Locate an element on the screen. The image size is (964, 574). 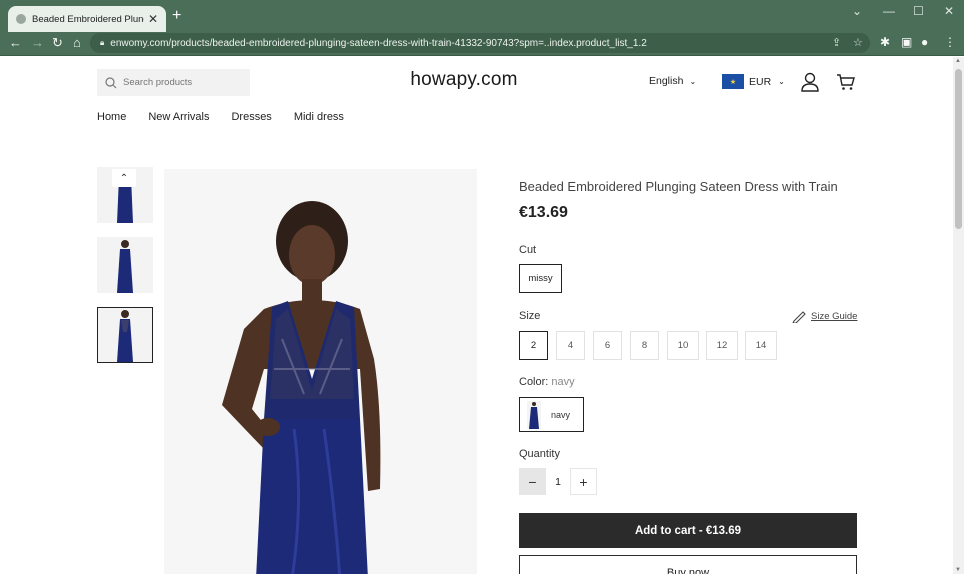
quantity-label: Quantity is located at coordinates (539, 454).